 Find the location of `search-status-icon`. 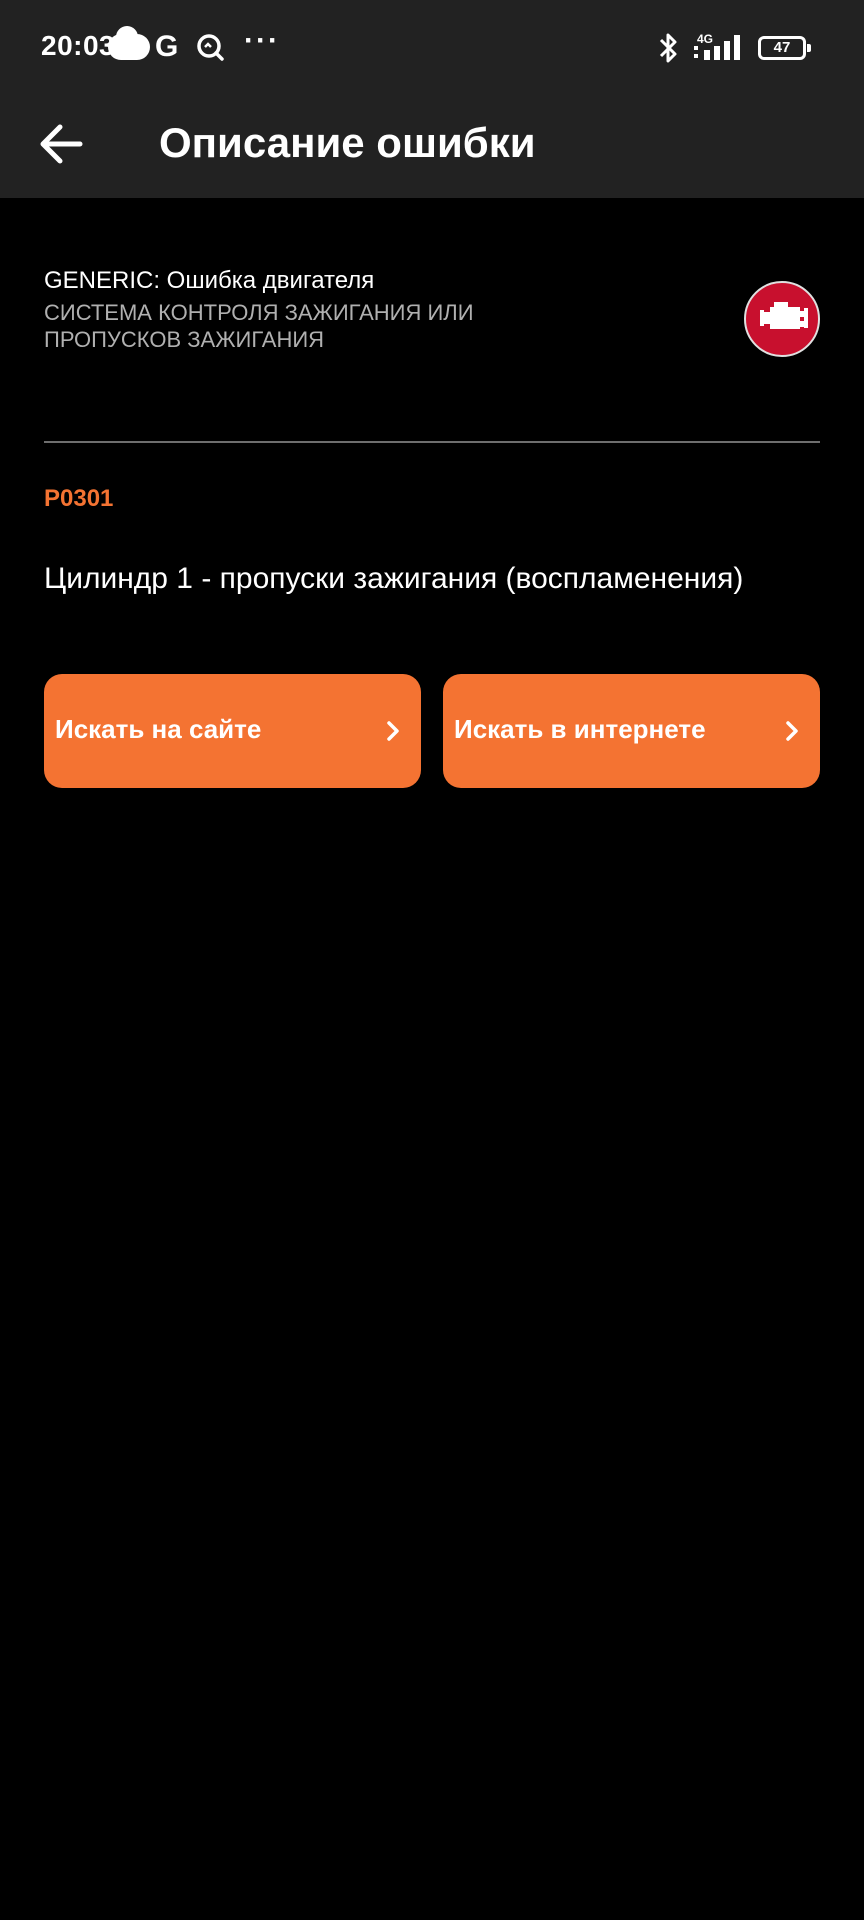

search-status-icon is located at coordinates (210, 47).